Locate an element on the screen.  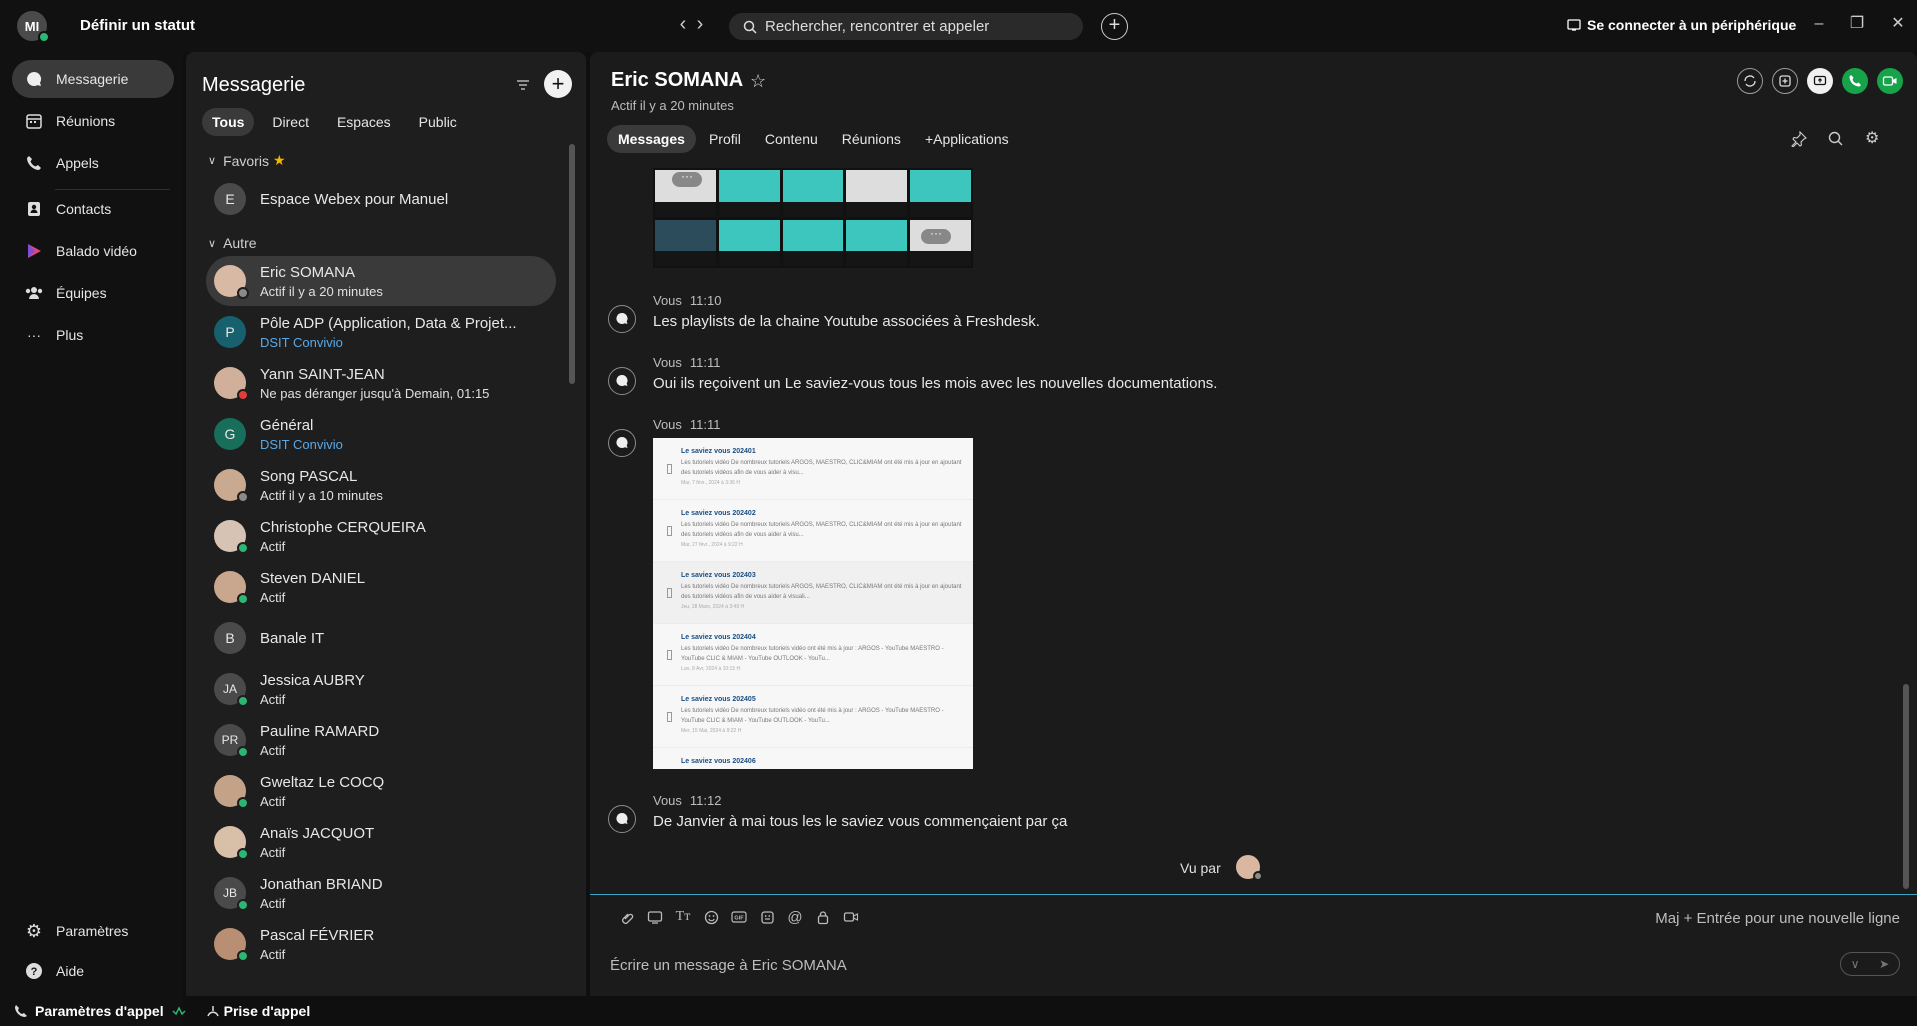
tab-public: Public is located at coordinates (438, 122).